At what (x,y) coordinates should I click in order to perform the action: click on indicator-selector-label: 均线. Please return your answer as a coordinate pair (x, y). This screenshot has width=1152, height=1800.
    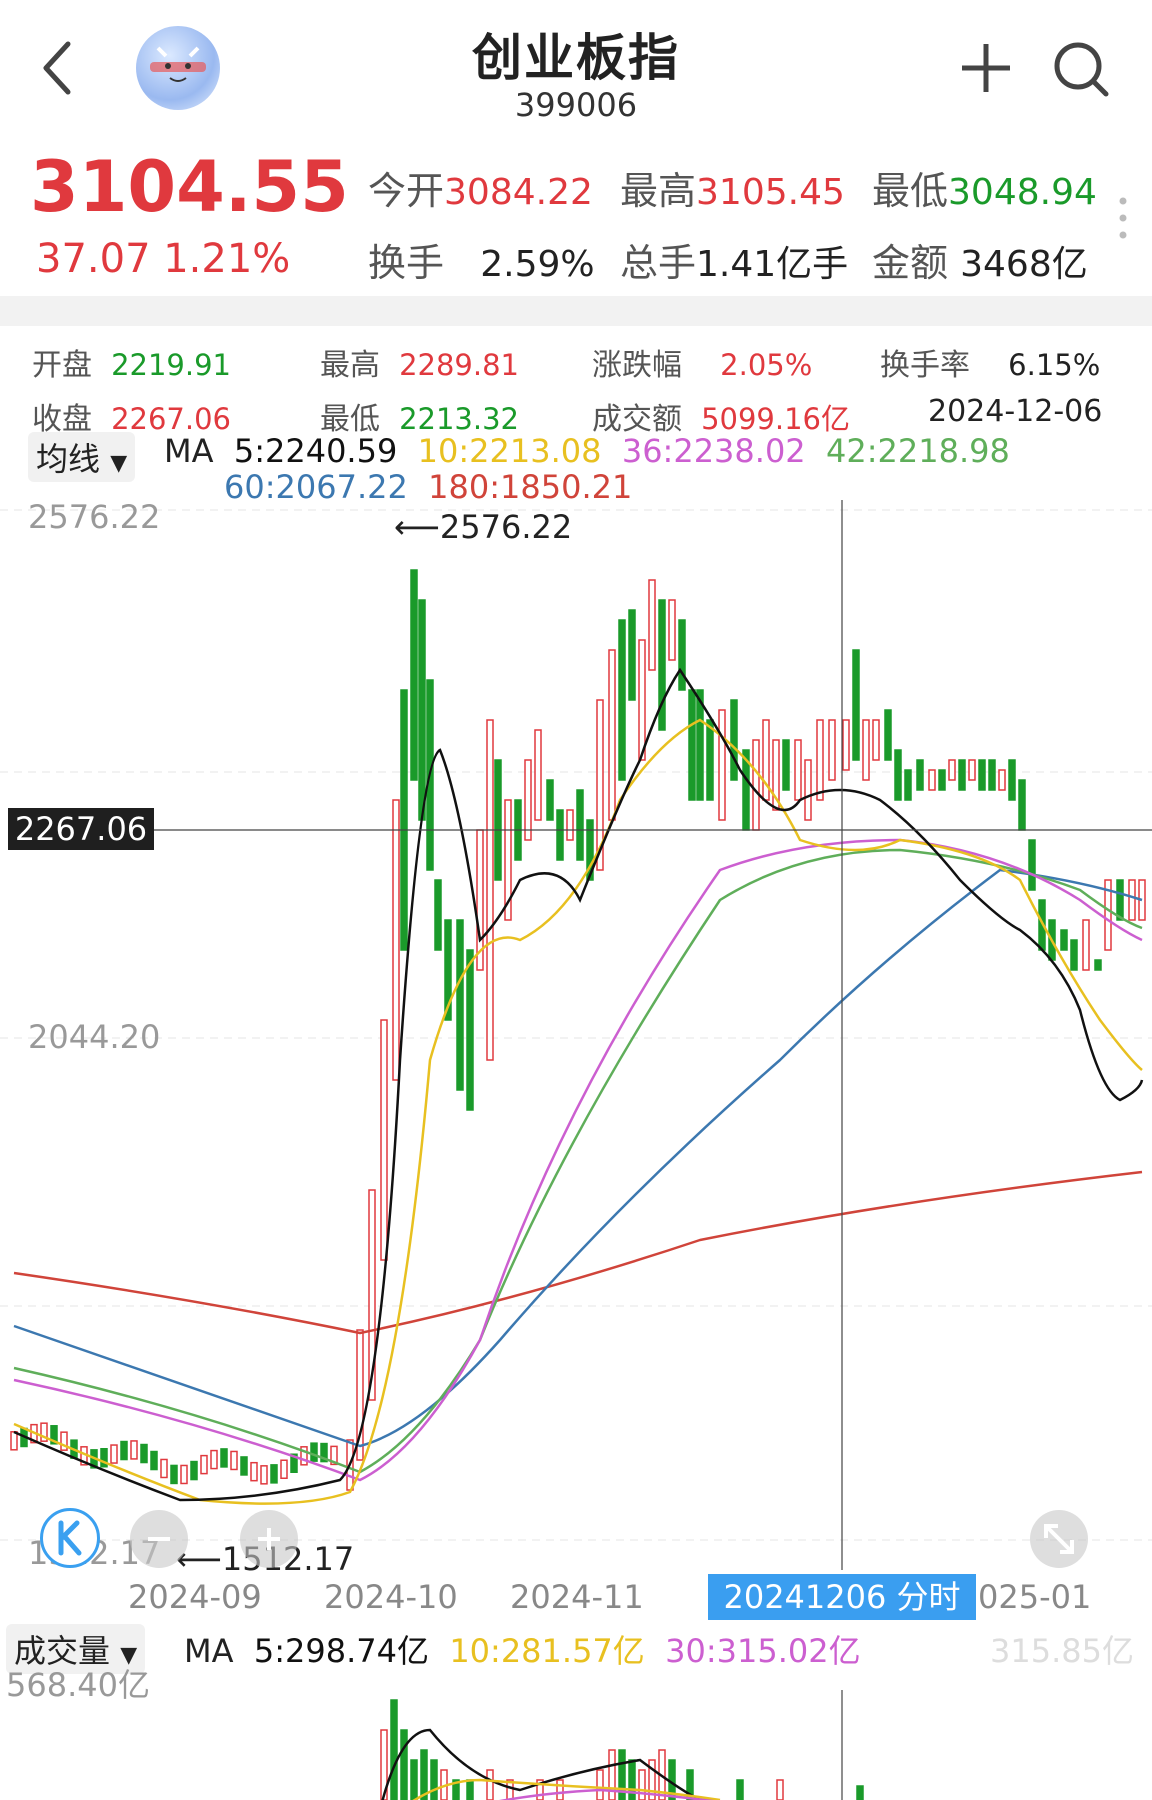
    Looking at the image, I should click on (68, 459).